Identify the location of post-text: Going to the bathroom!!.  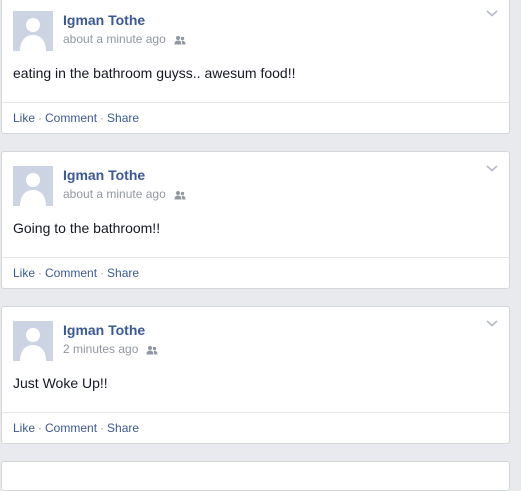
(87, 228).